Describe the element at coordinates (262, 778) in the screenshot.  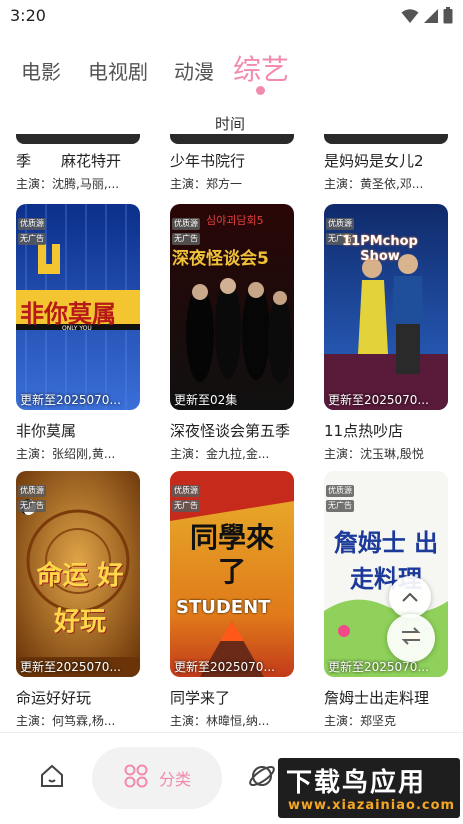
I see `planet-icon` at that location.